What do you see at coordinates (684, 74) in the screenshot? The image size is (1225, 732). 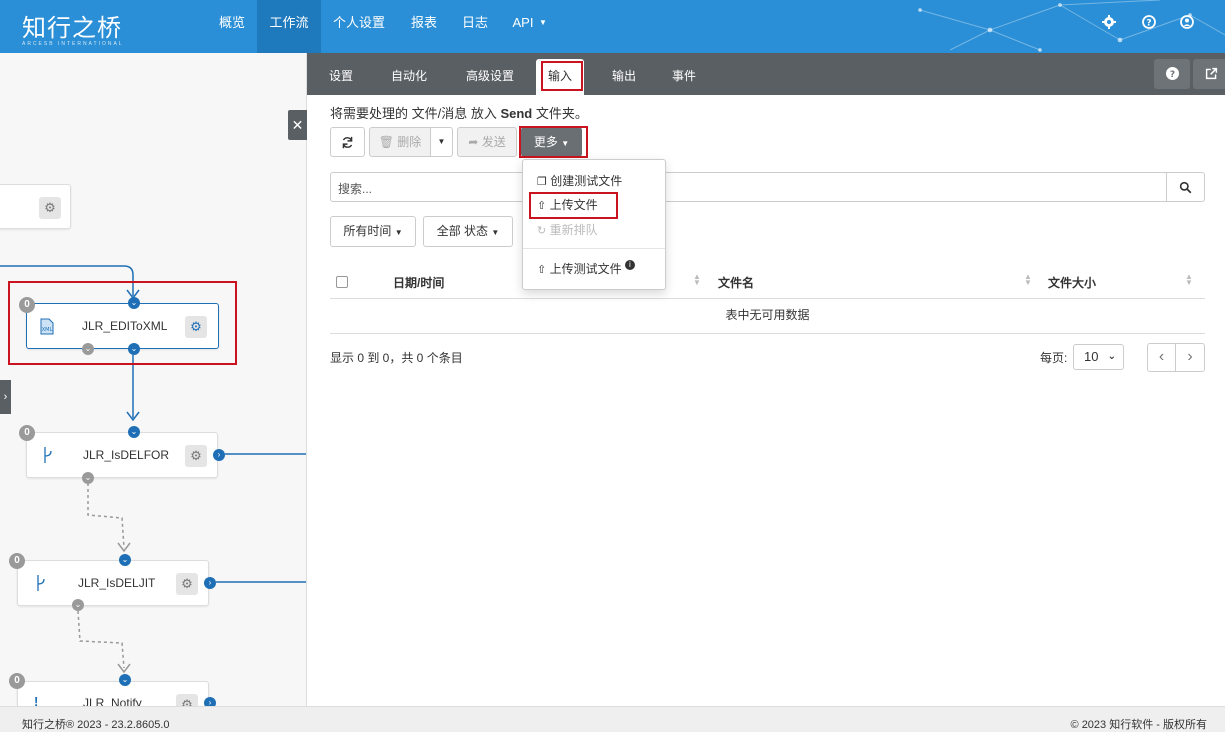 I see `tab-events: 事件` at bounding box center [684, 74].